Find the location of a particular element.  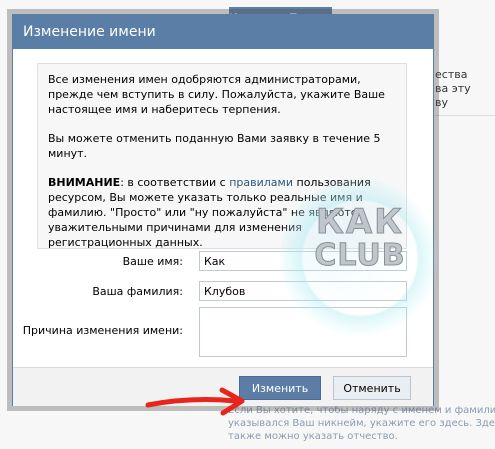

watermark-line-2: CLUB is located at coordinates (360, 255).